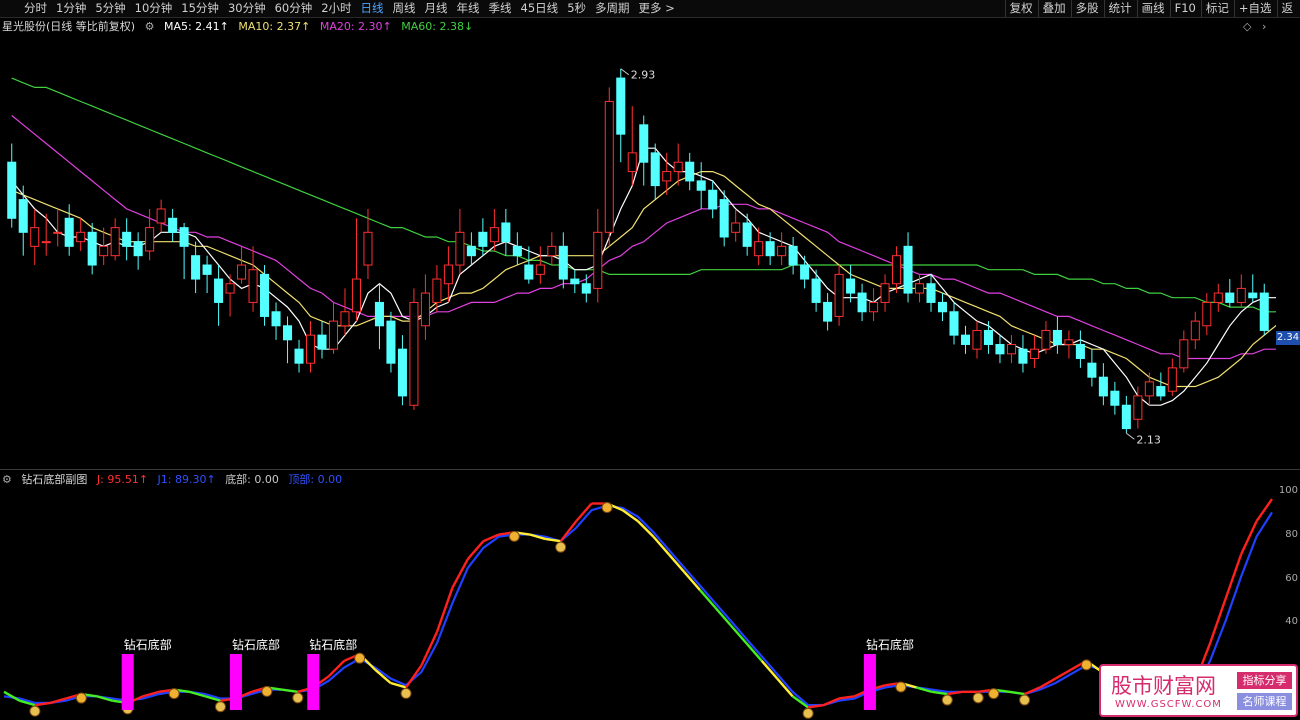 The image size is (1300, 720). Describe the element at coordinates (1277, 8) in the screenshot. I see `toolbar-separator` at that location.